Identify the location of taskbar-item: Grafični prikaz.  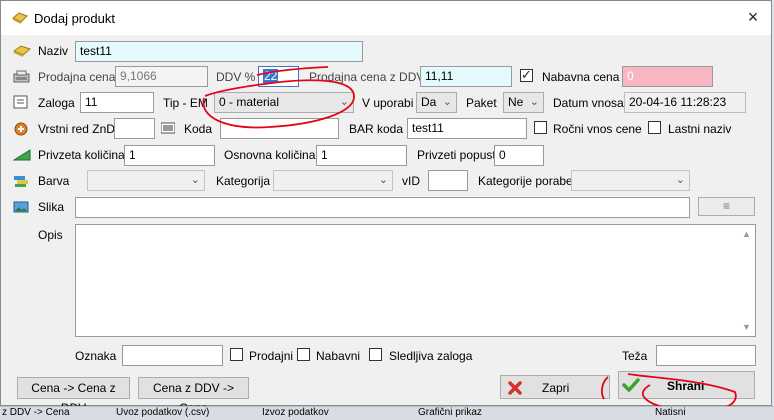
(478, 412).